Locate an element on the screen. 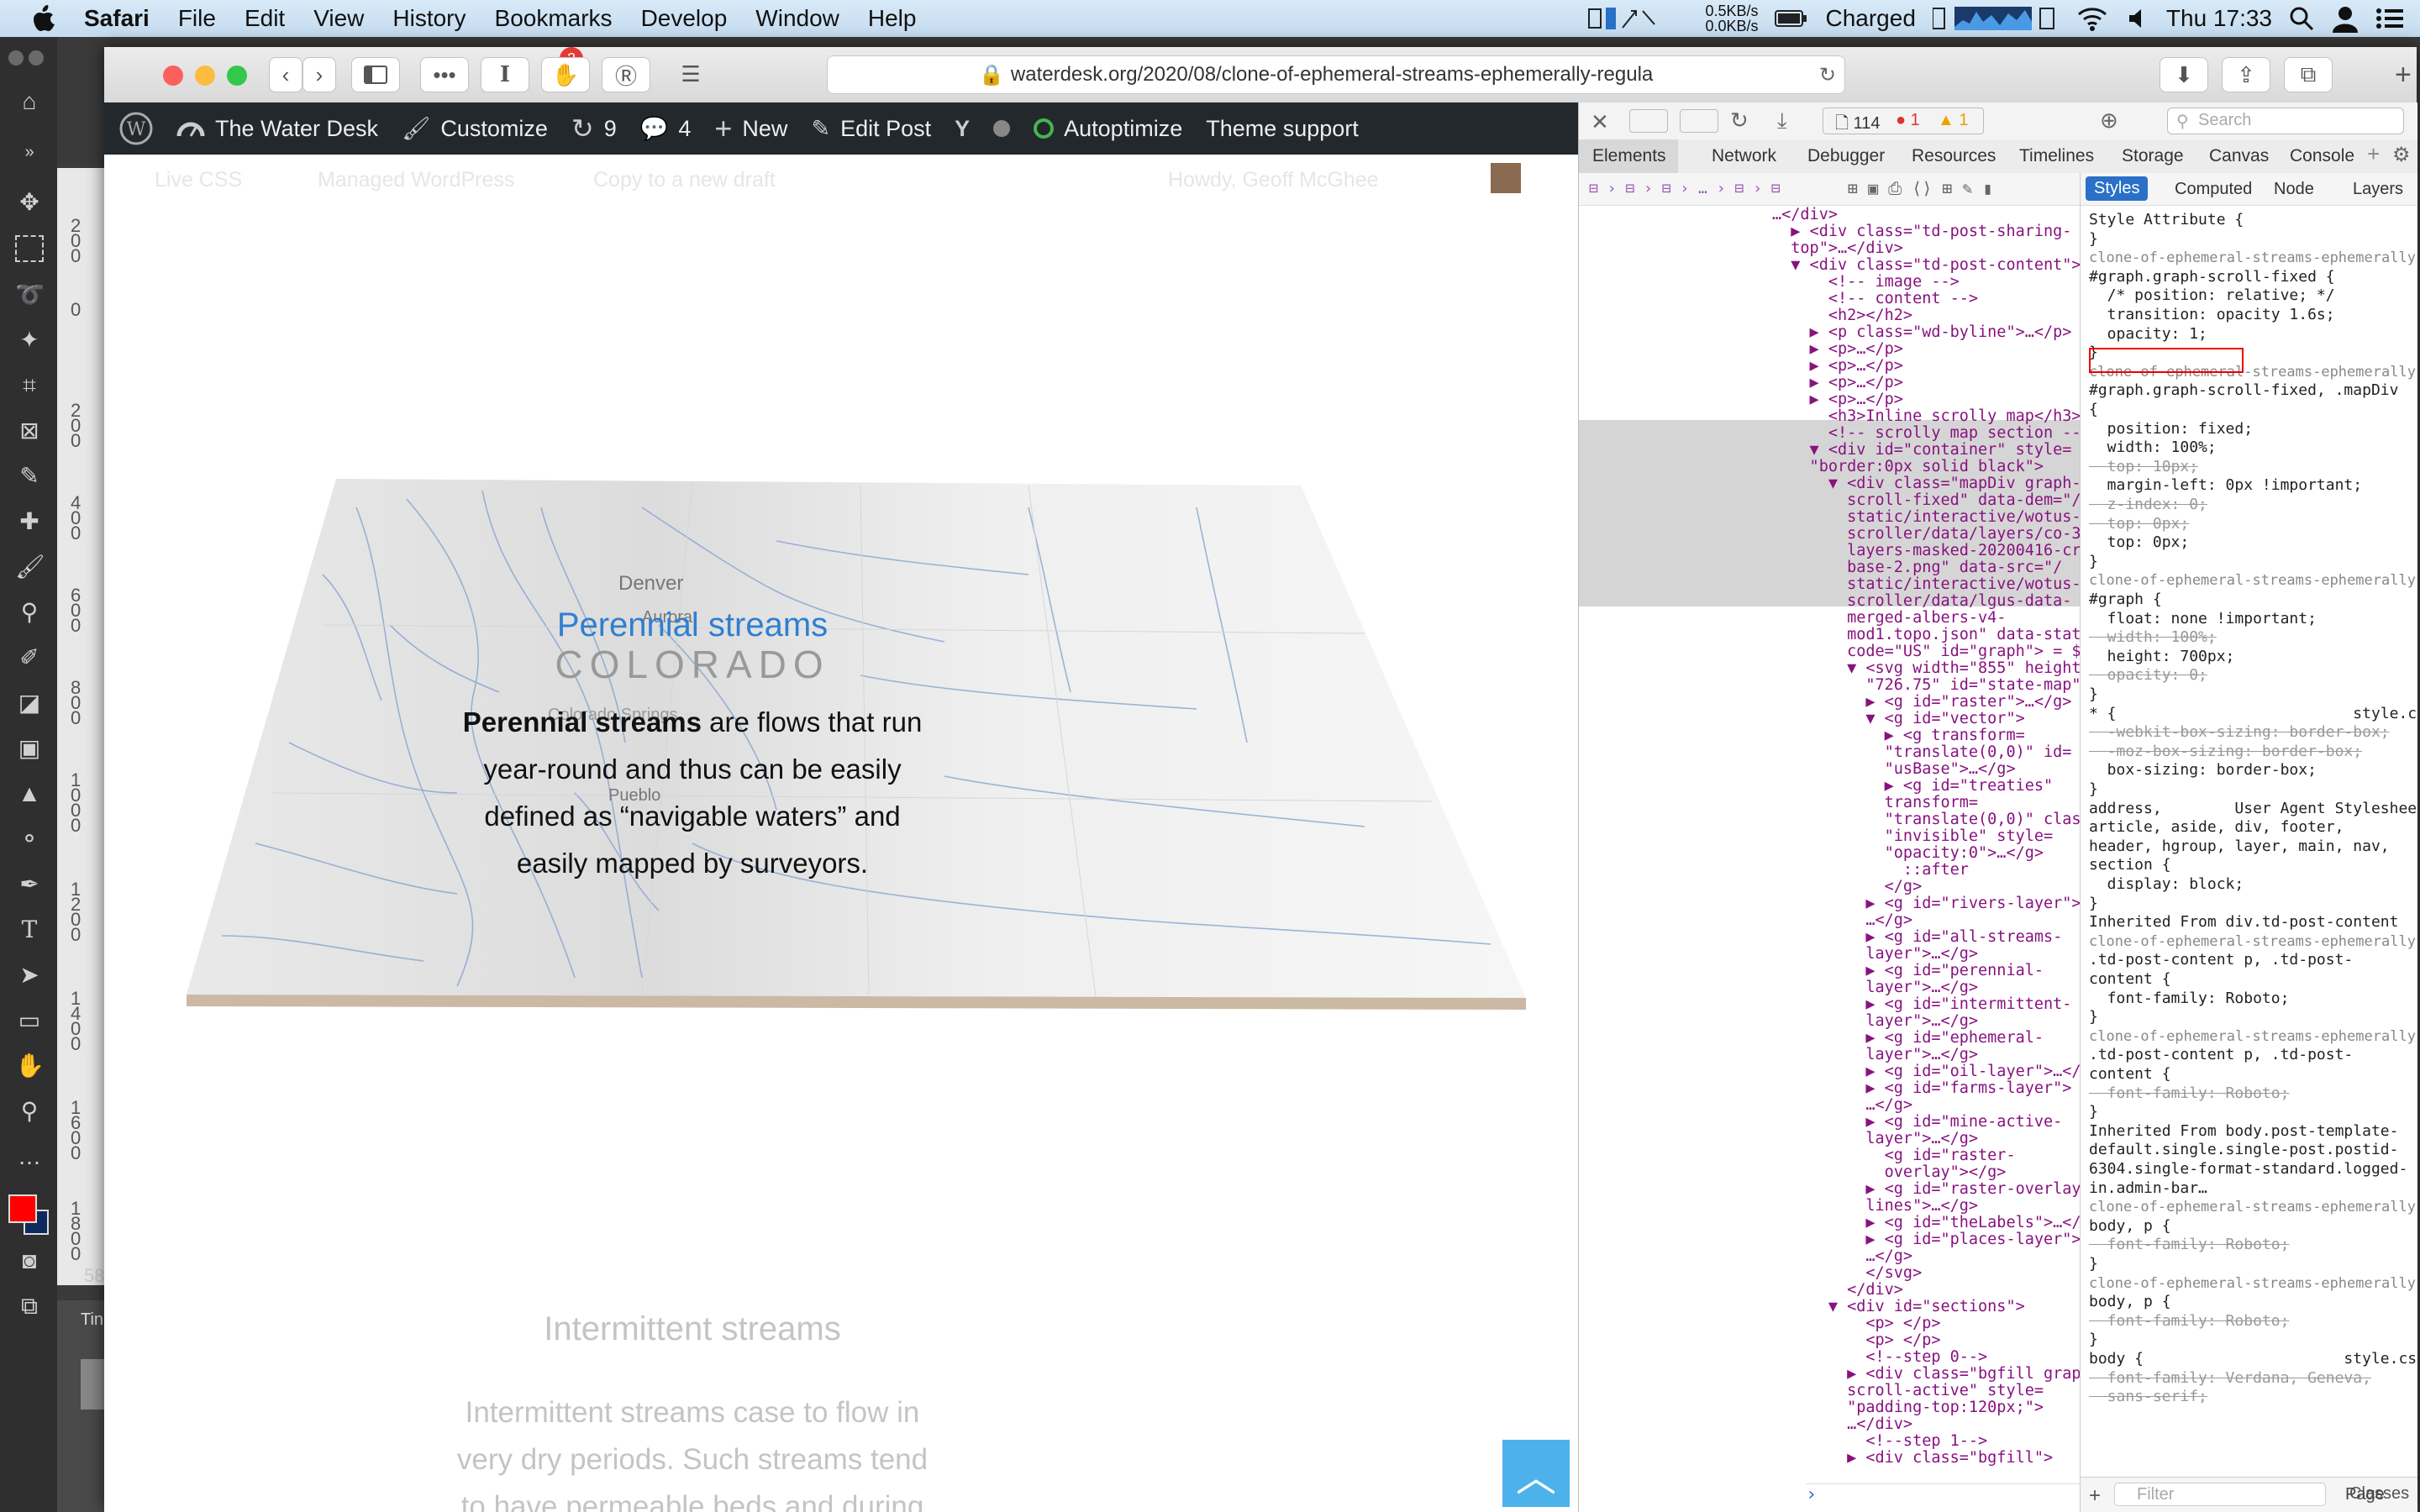  menu-view: View is located at coordinates (338, 18).